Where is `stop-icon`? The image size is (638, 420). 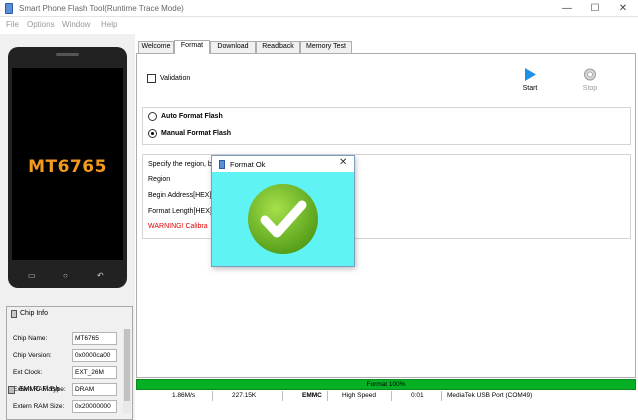 stop-icon is located at coordinates (590, 74).